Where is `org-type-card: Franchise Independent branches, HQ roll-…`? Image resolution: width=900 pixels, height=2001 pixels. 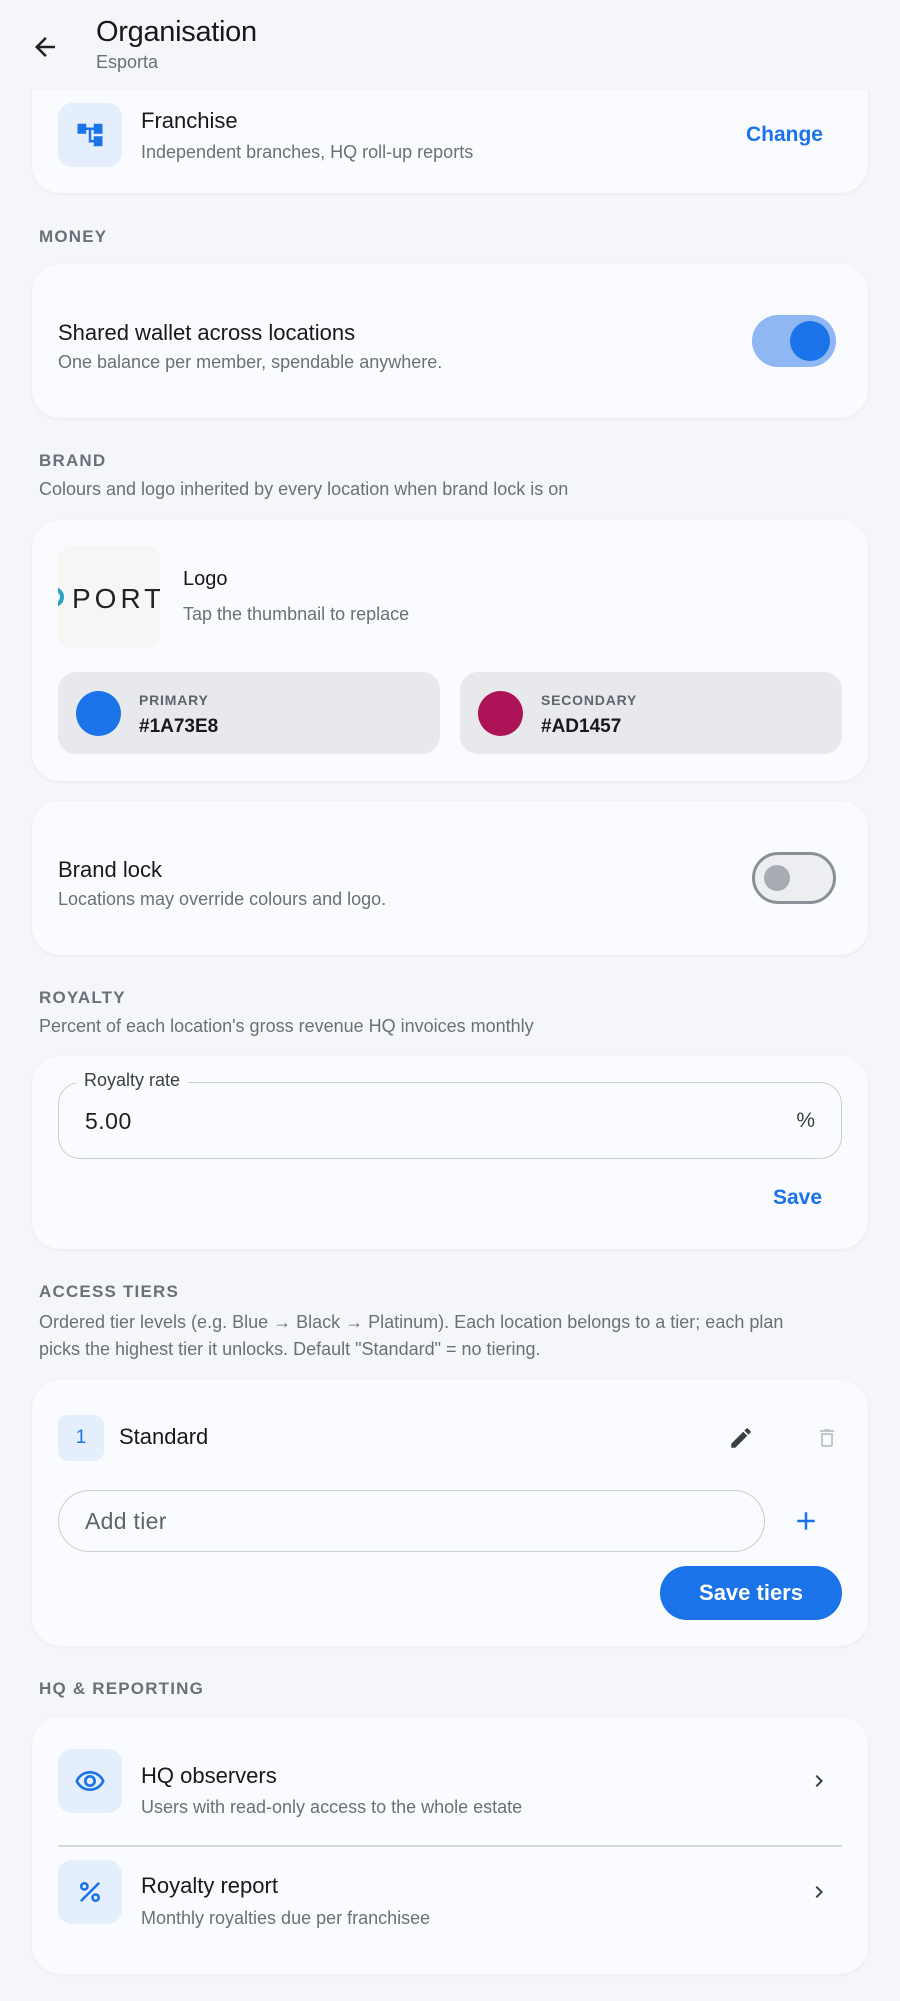
org-type-card: Franchise Independent branches, HQ roll-… is located at coordinates (450, 138).